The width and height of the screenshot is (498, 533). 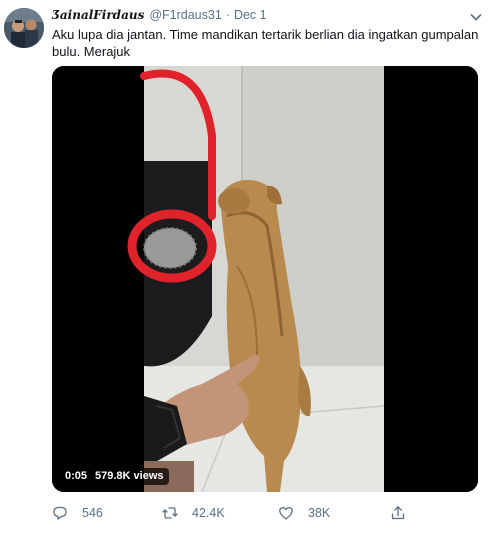 What do you see at coordinates (304, 513) in the screenshot?
I see `like-button: 38K` at bounding box center [304, 513].